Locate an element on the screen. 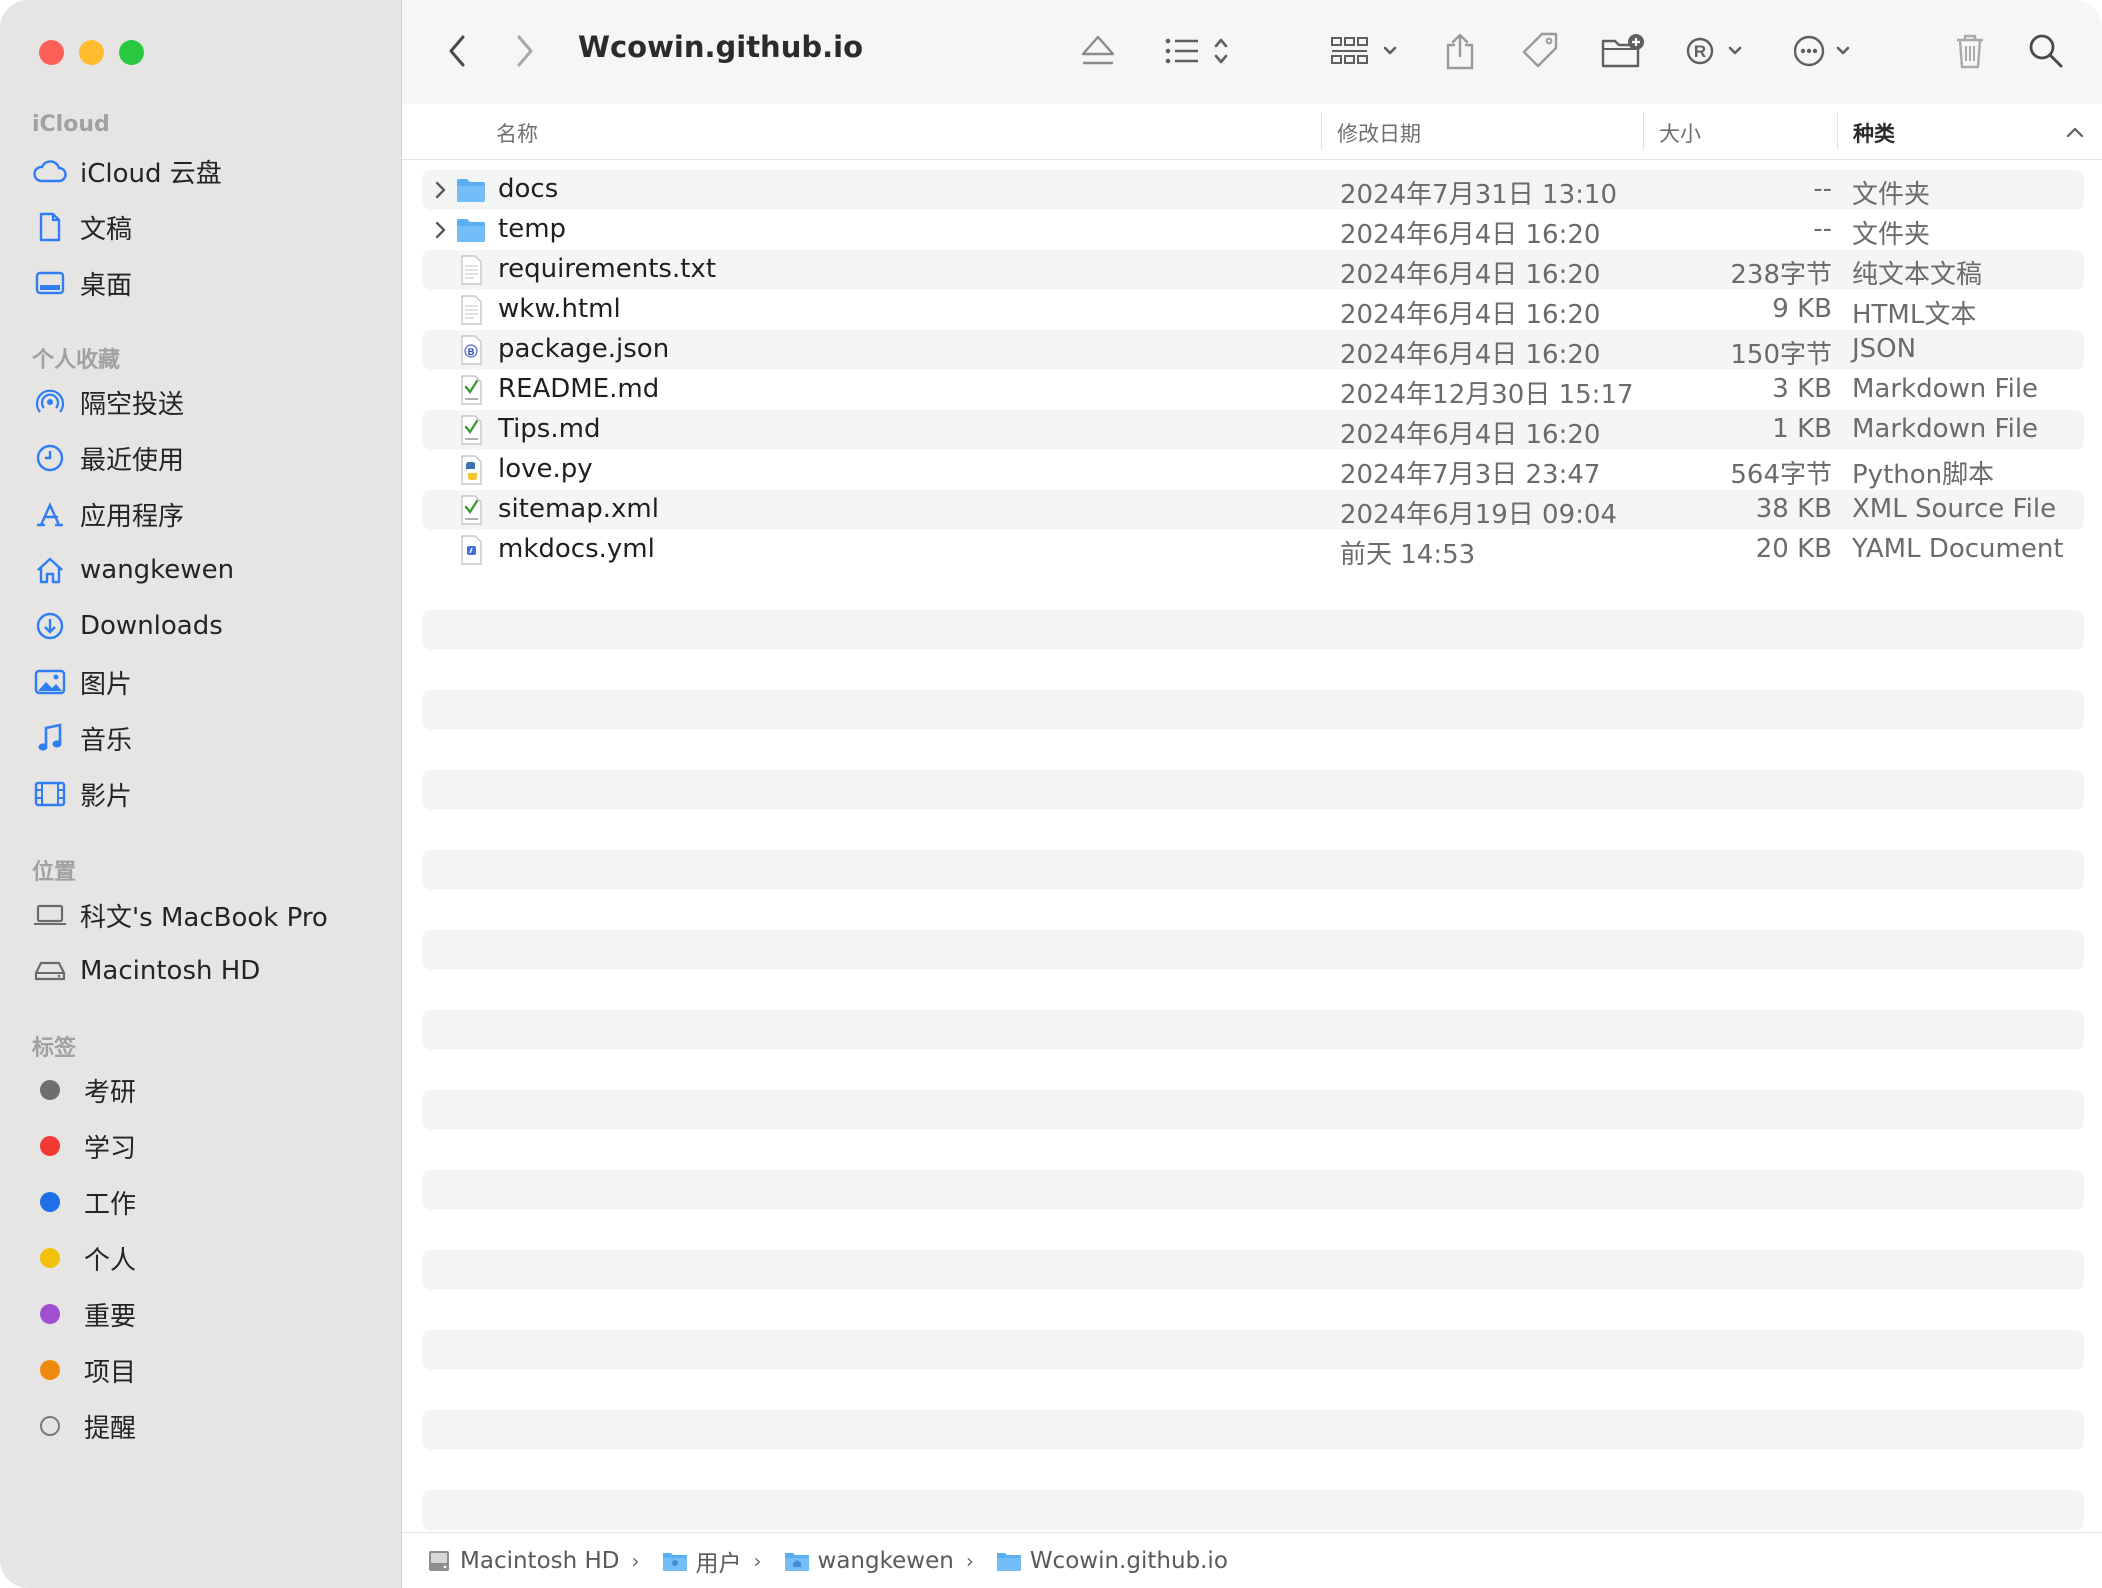 The height and width of the screenshot is (1588, 2102). path-crumb-users: 用户 › is located at coordinates (712, 1561).